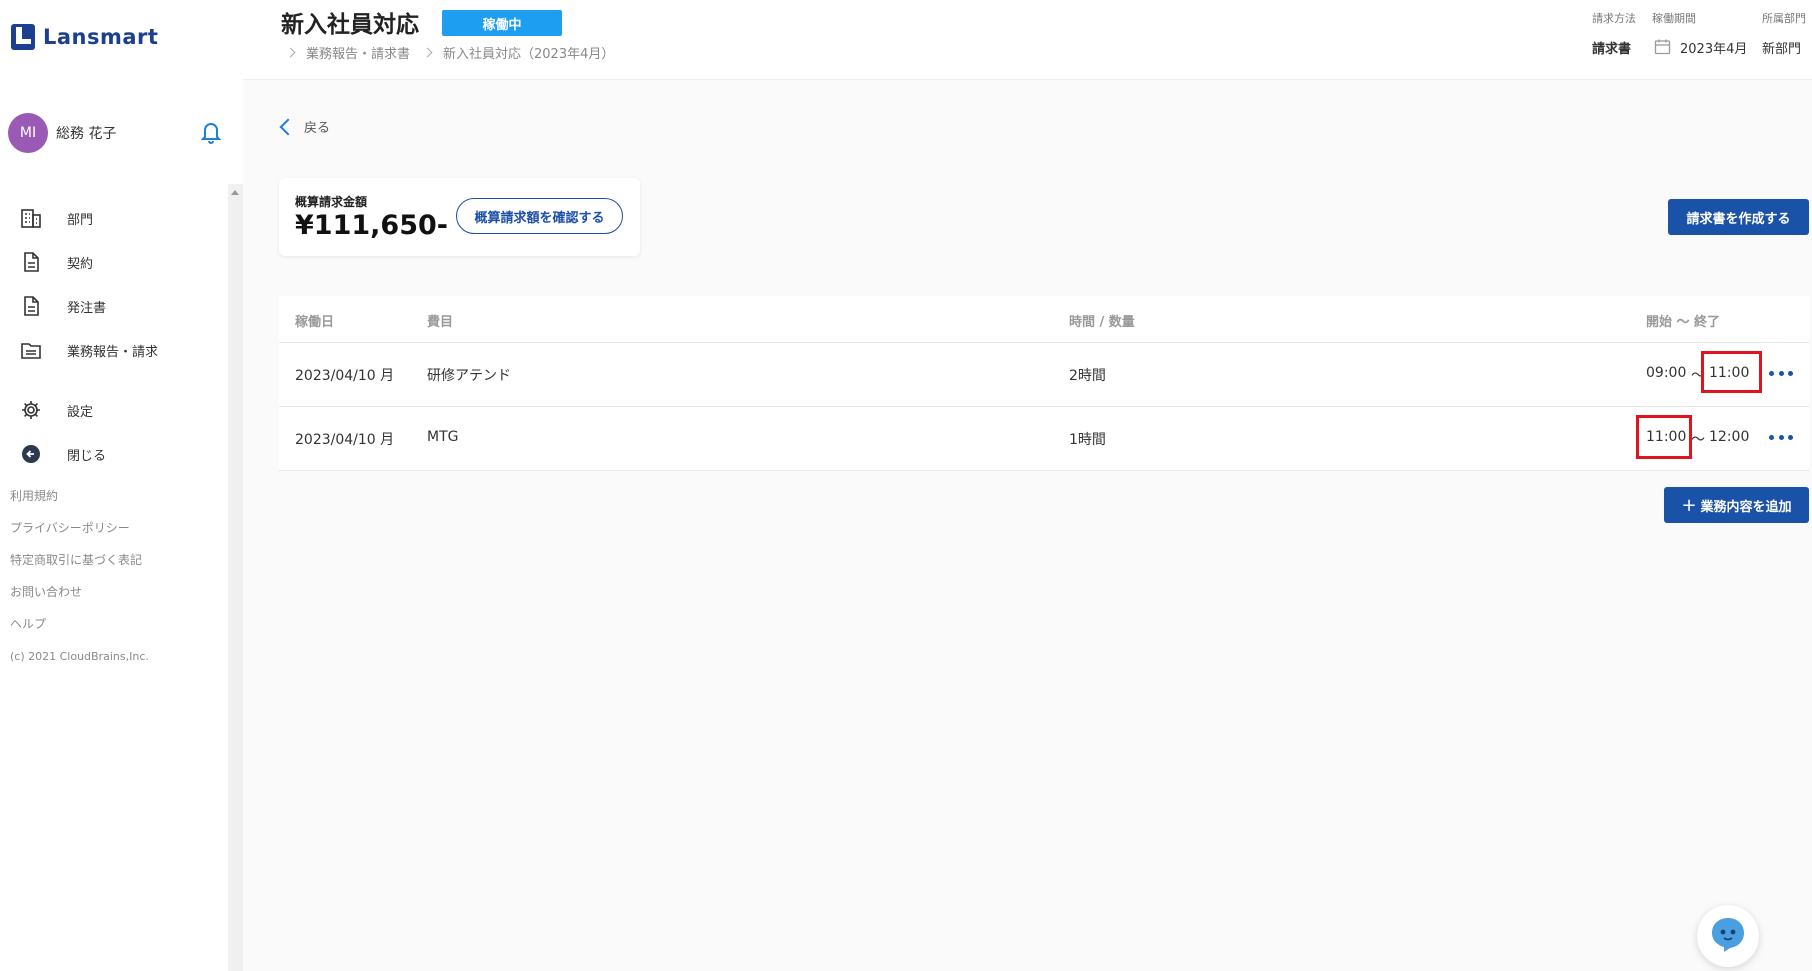 This screenshot has height=971, width=1812. Describe the element at coordinates (114, 218) in the screenshot. I see `sidebar-item-department: 部門` at that location.